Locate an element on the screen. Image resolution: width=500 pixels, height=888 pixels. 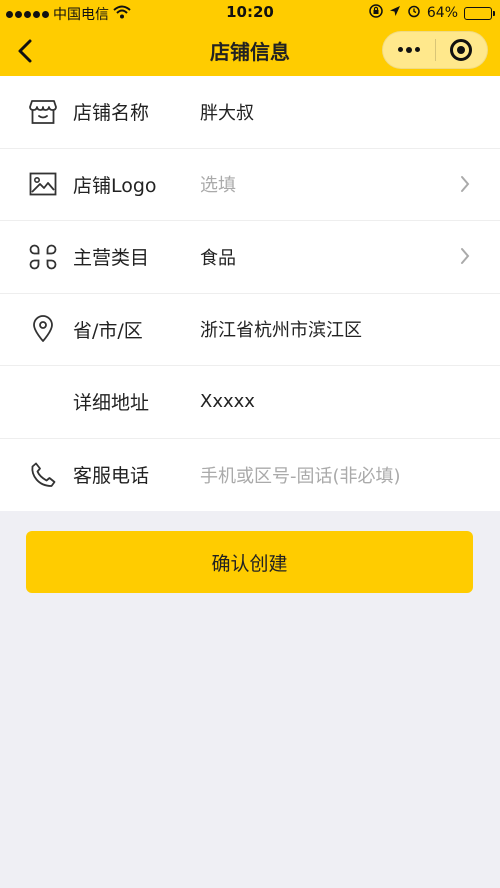
form-row-region: 省/市/区 浙江省杭州市滨江区 is located at coordinates (250, 330).